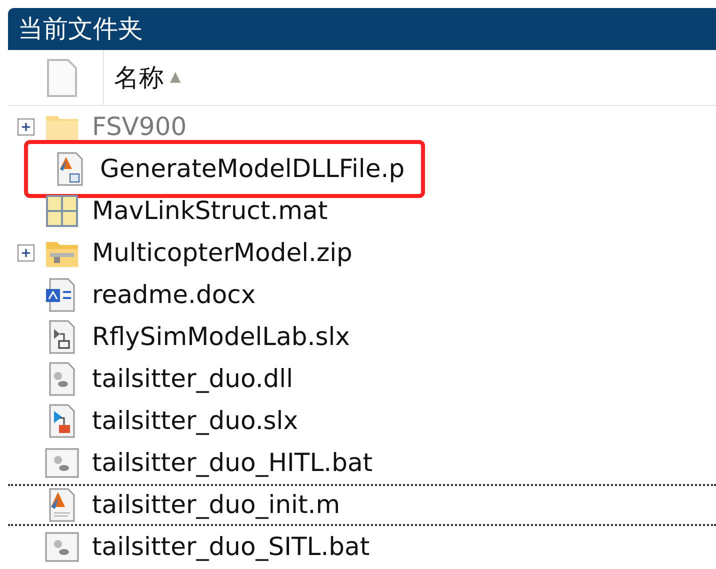  What do you see at coordinates (362, 505) in the screenshot?
I see `focused-row: tailsitter_duo_init.m` at bounding box center [362, 505].